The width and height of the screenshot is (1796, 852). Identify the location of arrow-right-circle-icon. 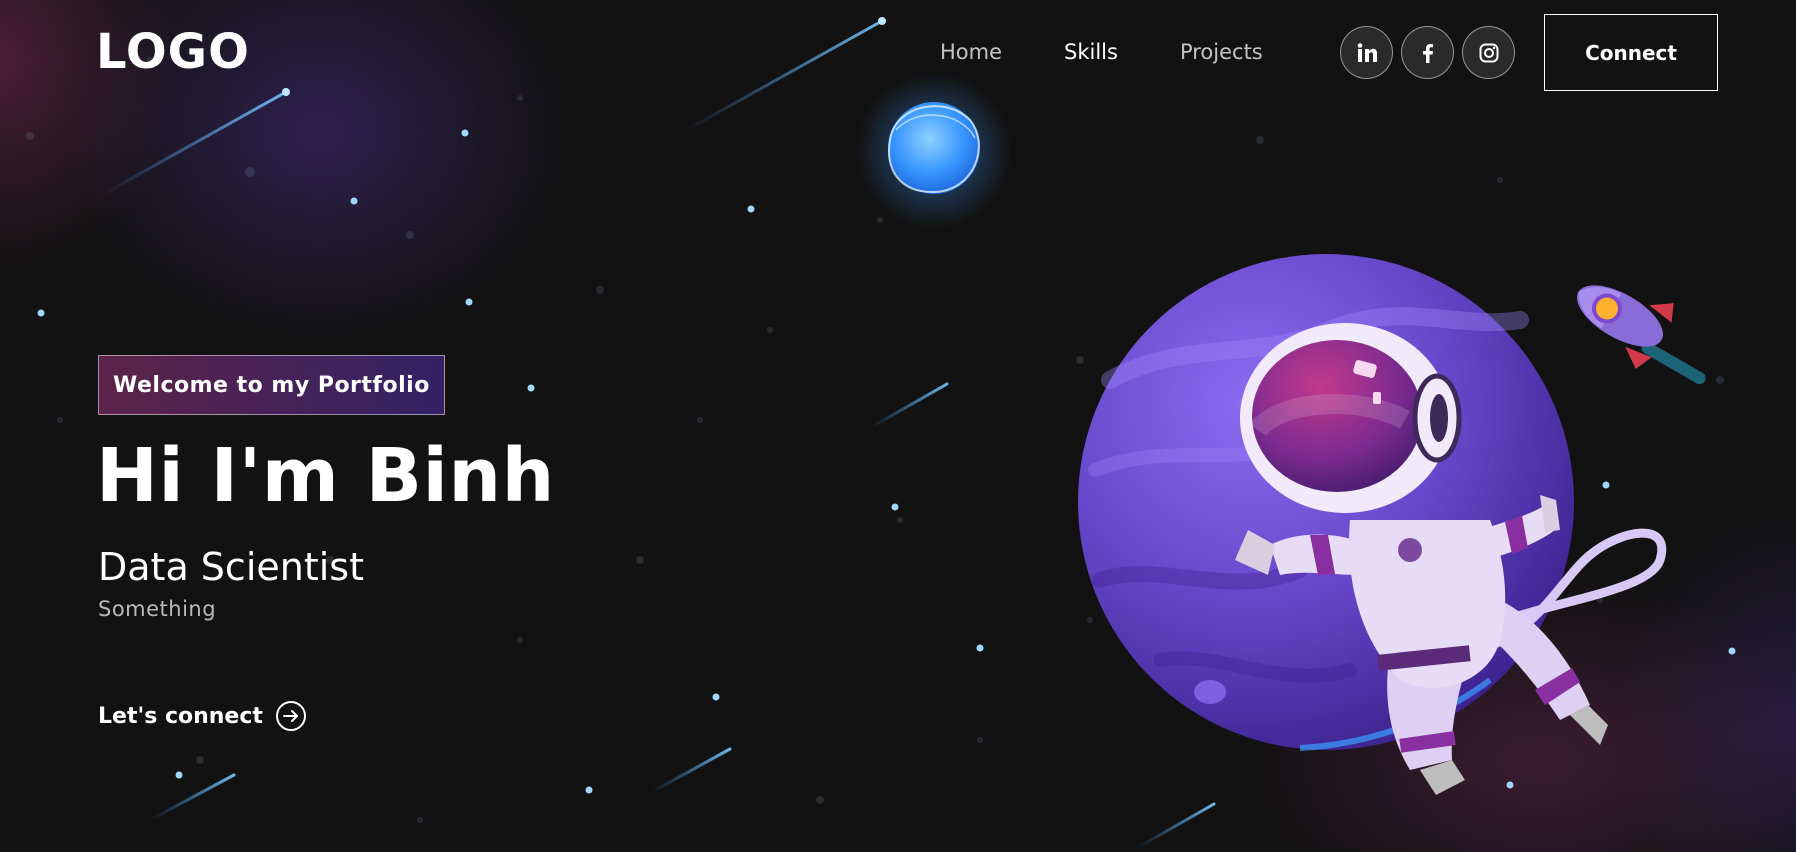
(290, 716).